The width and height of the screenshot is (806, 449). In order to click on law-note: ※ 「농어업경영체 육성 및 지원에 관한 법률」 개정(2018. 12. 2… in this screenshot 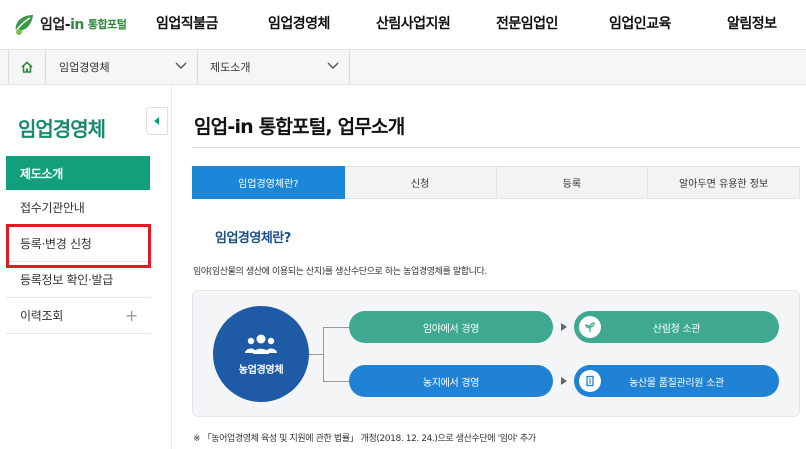, I will do `click(364, 439)`.